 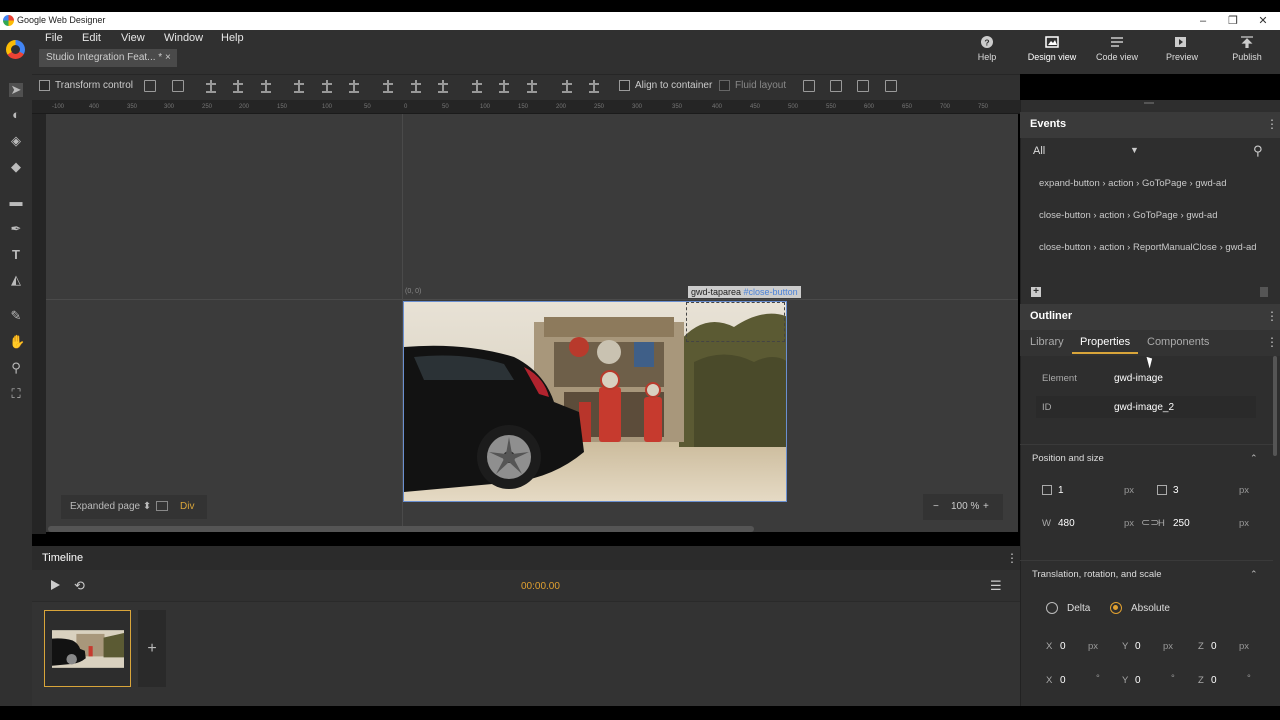 I want to click on loop-icon: ⟲, so click(x=79, y=586).